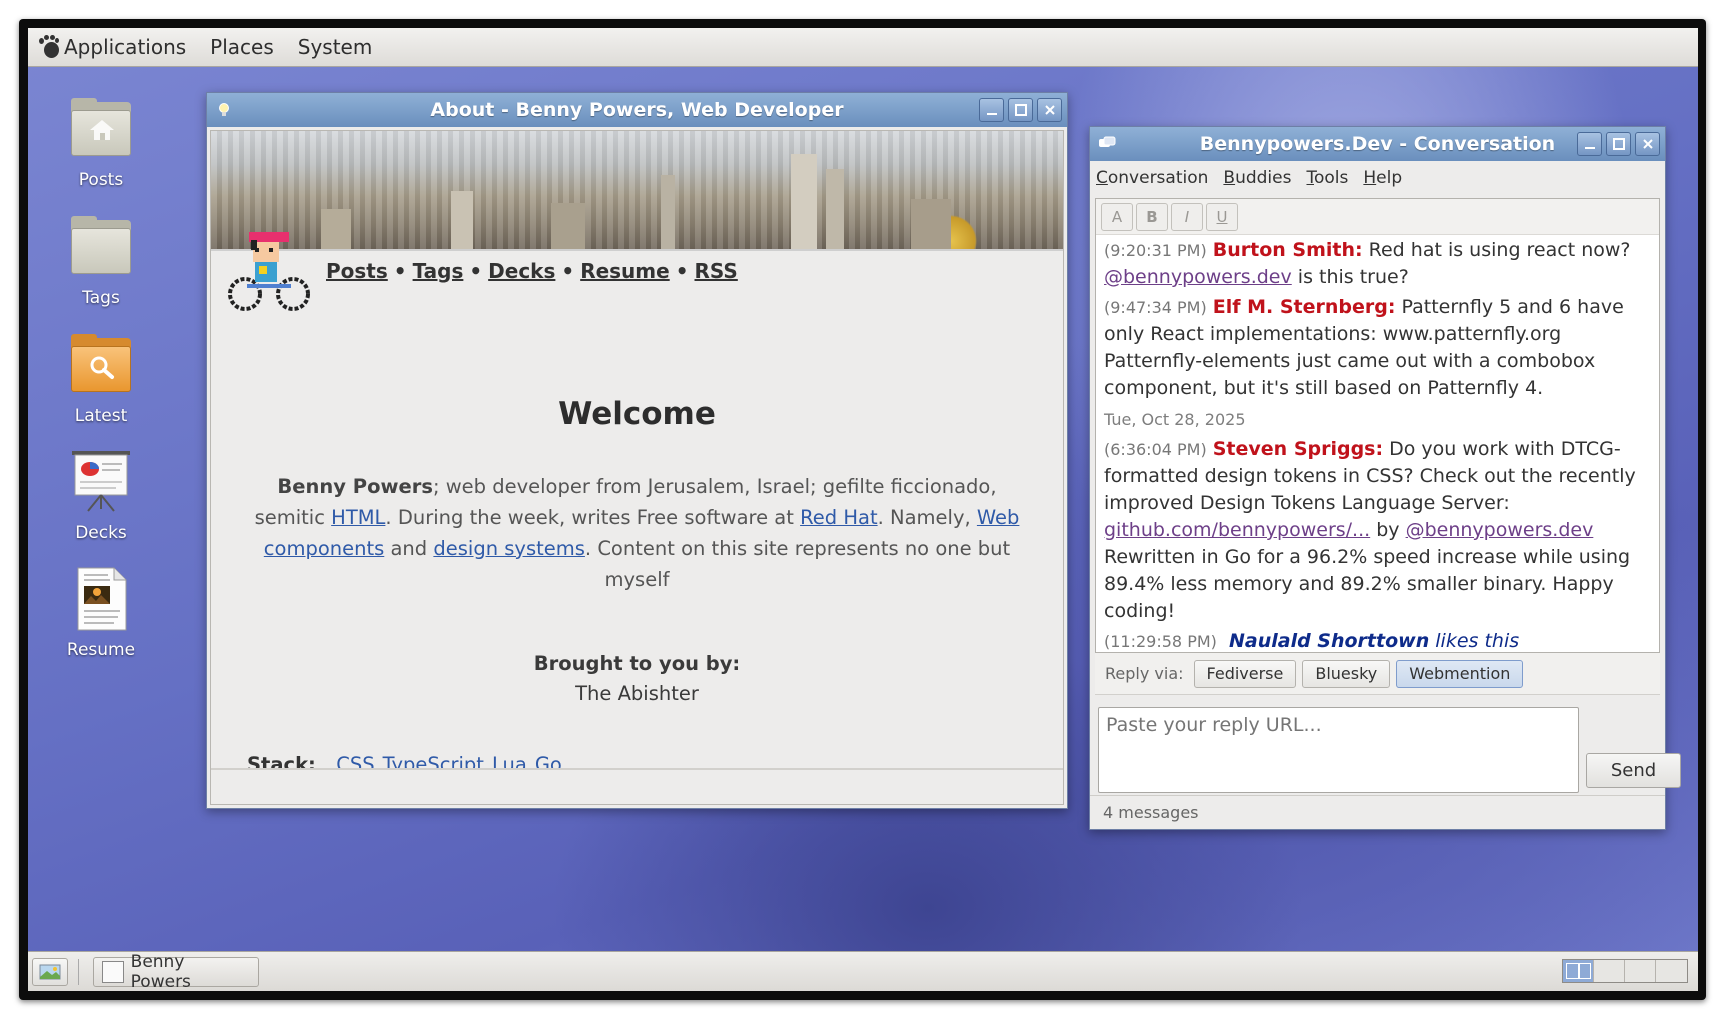 The image size is (1725, 1018). What do you see at coordinates (1304, 307) in the screenshot?
I see `message-sender: Elf M. Sternberg:` at bounding box center [1304, 307].